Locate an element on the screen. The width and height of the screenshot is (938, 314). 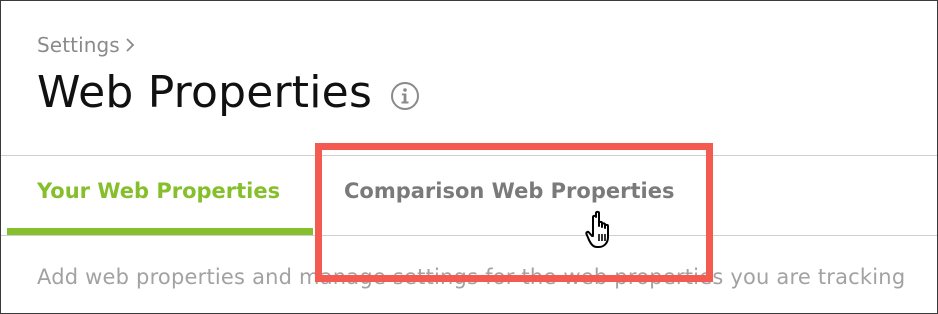
breadcrumb: Settings is located at coordinates (86, 45).